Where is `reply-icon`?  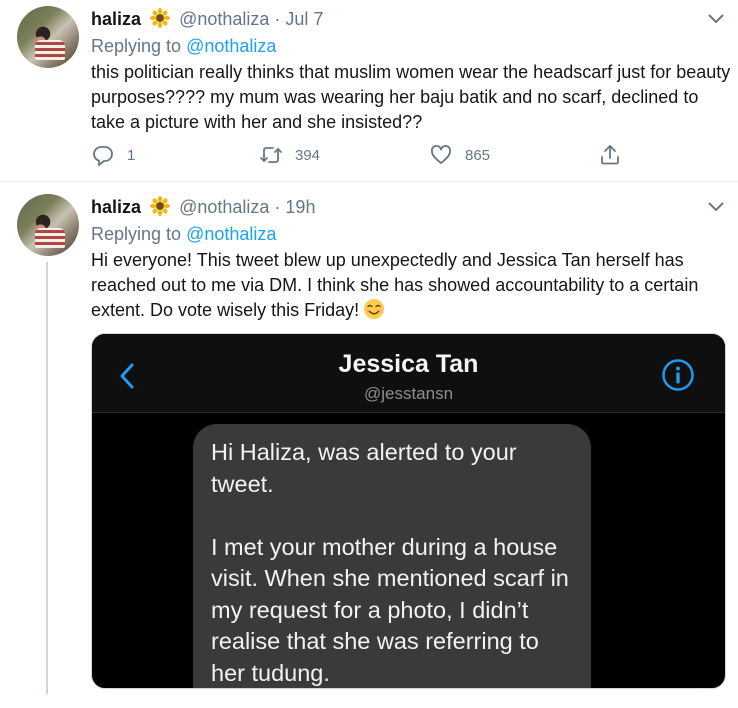 reply-icon is located at coordinates (103, 156).